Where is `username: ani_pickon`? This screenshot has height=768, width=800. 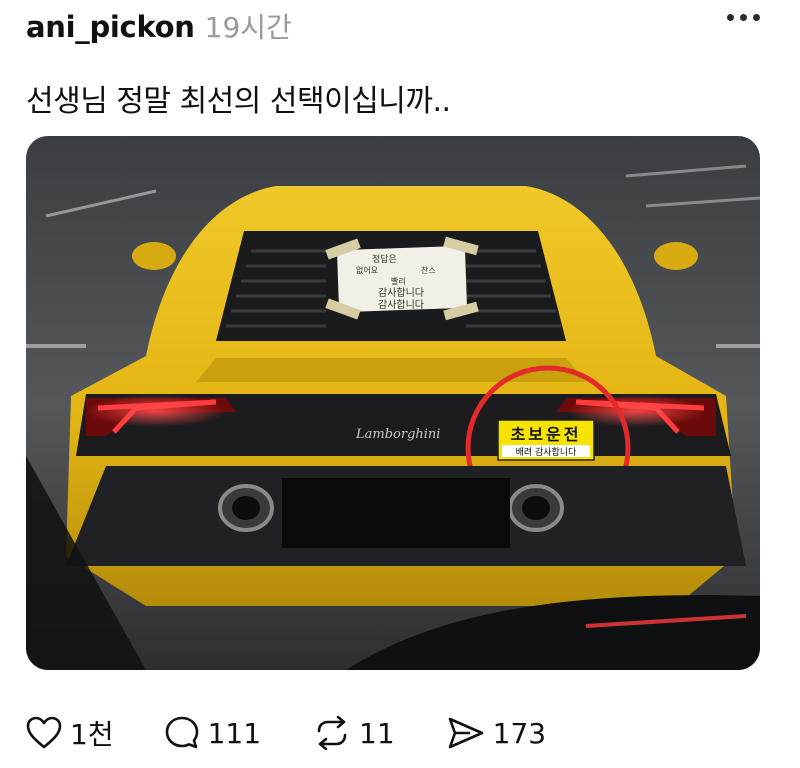
username: ani_pickon is located at coordinates (110, 27).